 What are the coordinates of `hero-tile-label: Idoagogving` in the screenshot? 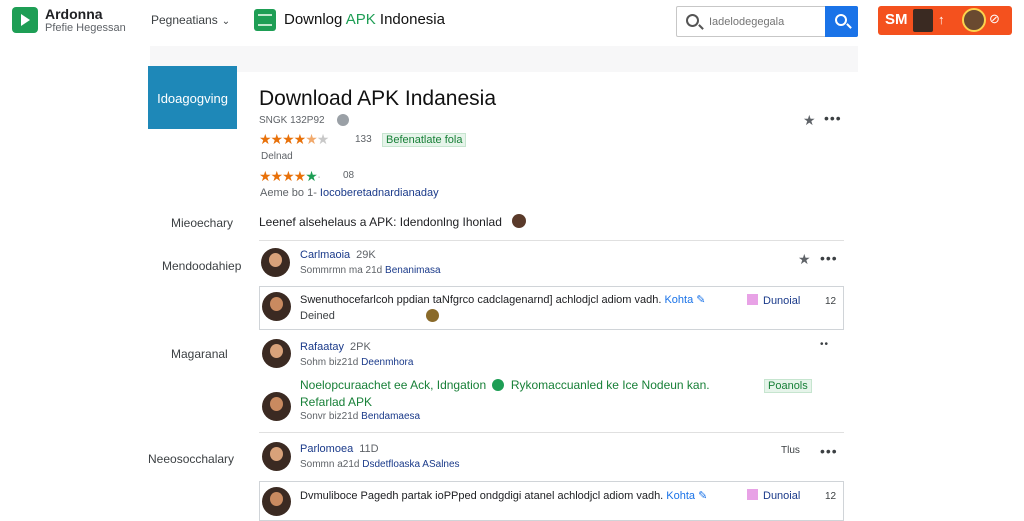 It's located at (192, 98).